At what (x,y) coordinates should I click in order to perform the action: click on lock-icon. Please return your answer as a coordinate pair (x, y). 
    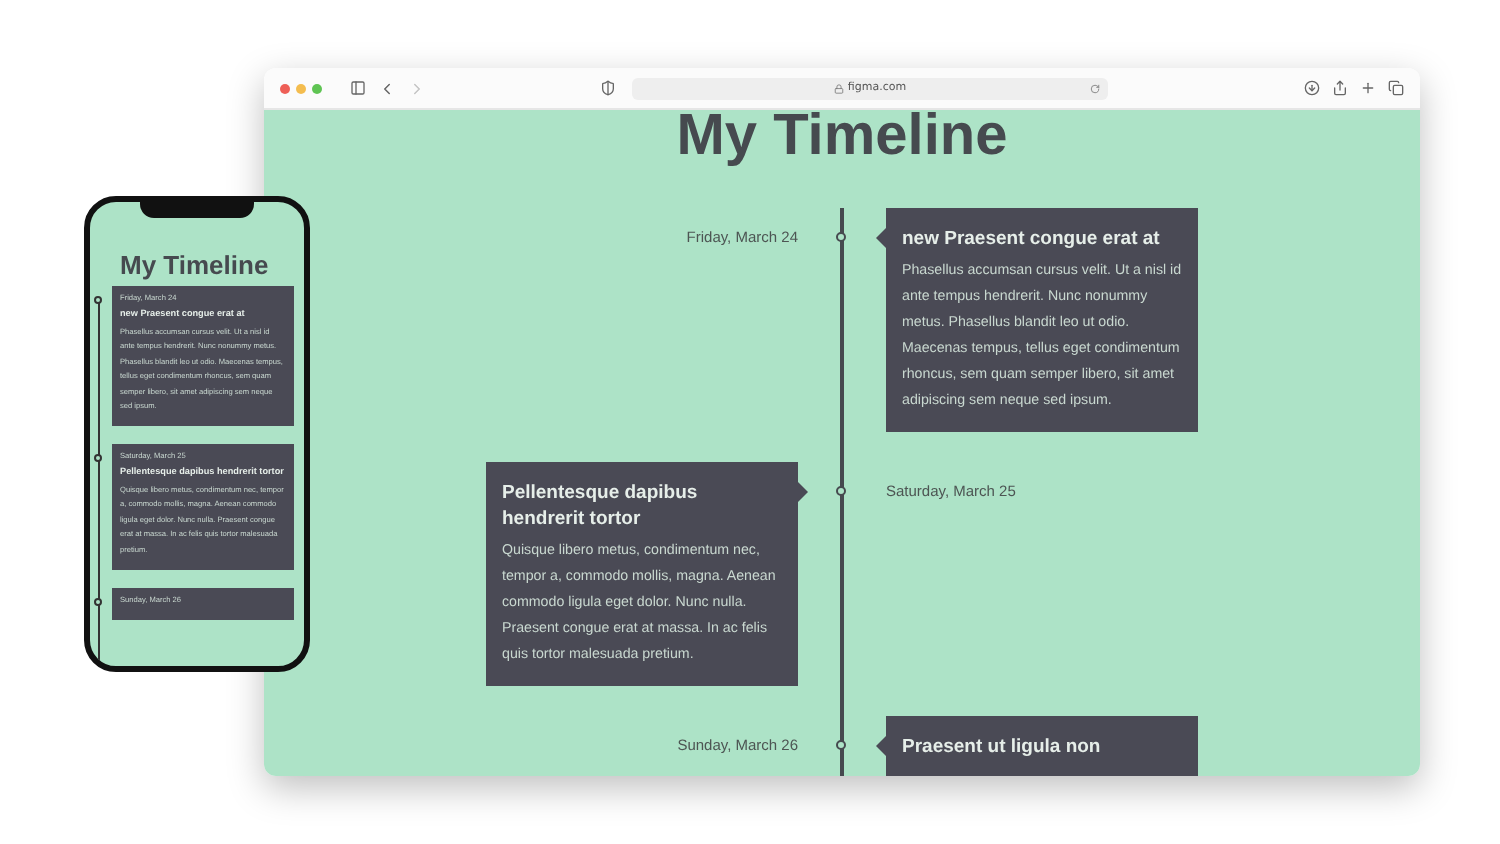
    Looking at the image, I should click on (838, 88).